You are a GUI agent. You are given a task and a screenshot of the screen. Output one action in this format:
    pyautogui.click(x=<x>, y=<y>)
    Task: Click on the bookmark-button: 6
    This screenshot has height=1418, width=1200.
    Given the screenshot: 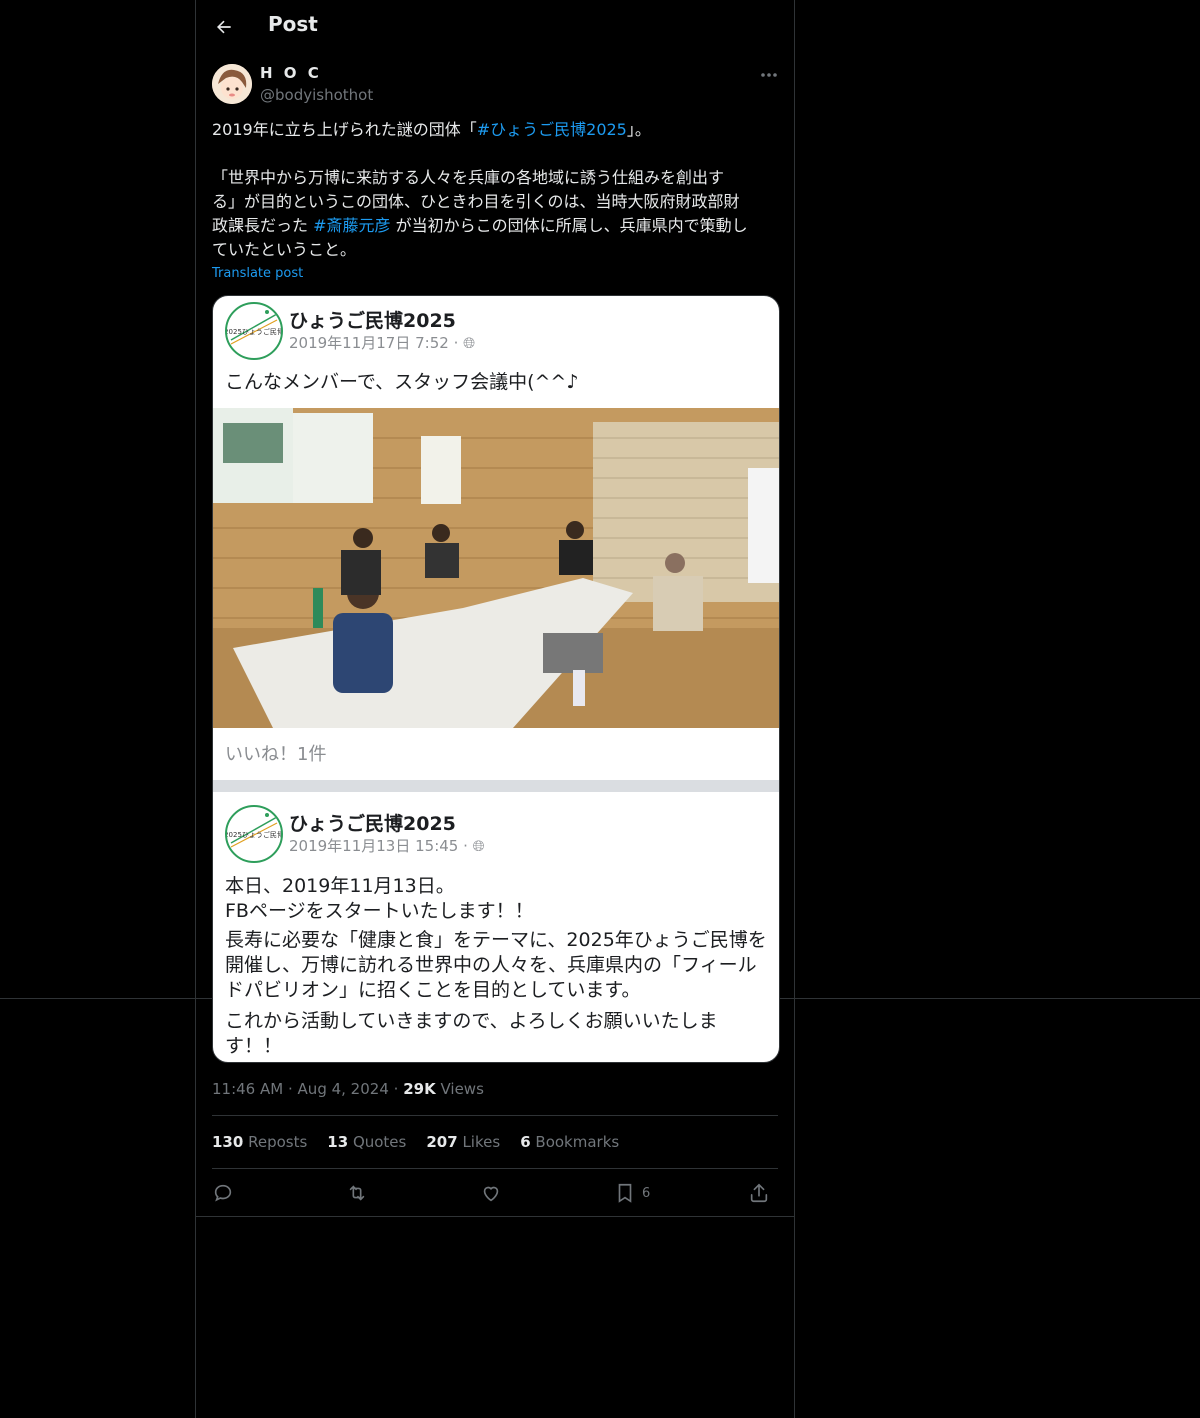 What is the action you would take?
    pyautogui.click(x=632, y=1193)
    